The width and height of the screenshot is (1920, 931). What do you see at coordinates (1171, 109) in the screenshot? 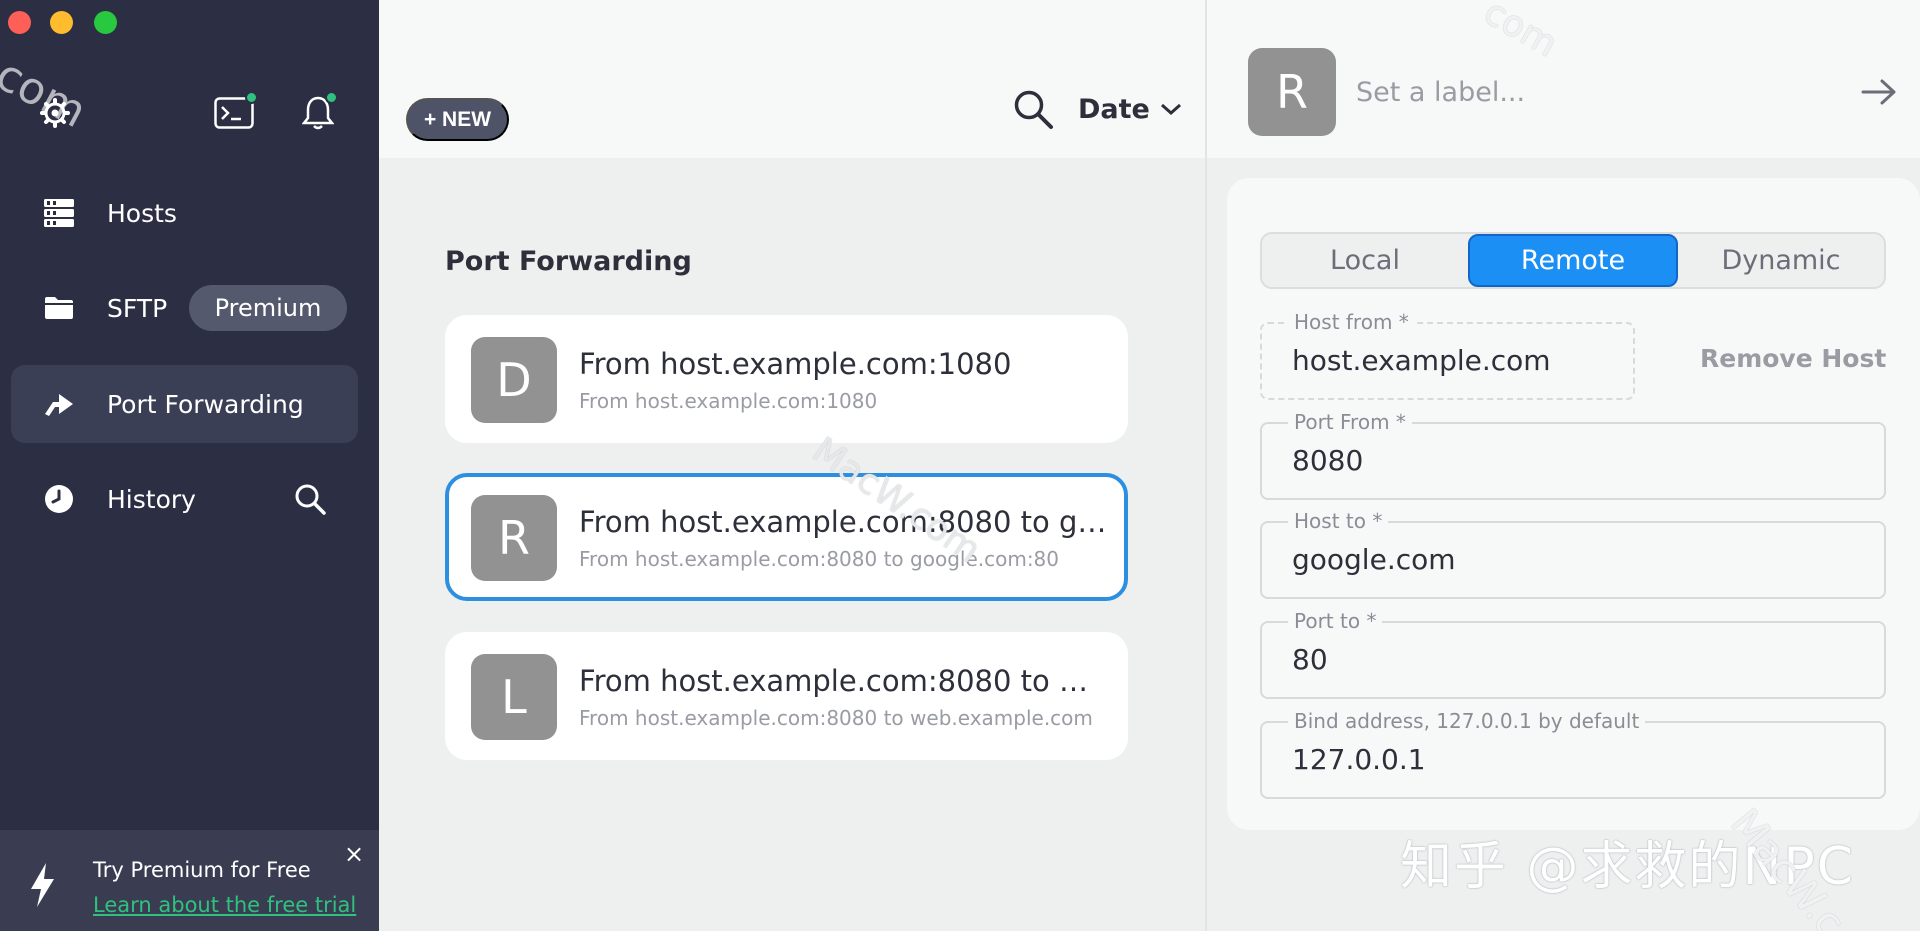
I see `chevron-down-icon` at bounding box center [1171, 109].